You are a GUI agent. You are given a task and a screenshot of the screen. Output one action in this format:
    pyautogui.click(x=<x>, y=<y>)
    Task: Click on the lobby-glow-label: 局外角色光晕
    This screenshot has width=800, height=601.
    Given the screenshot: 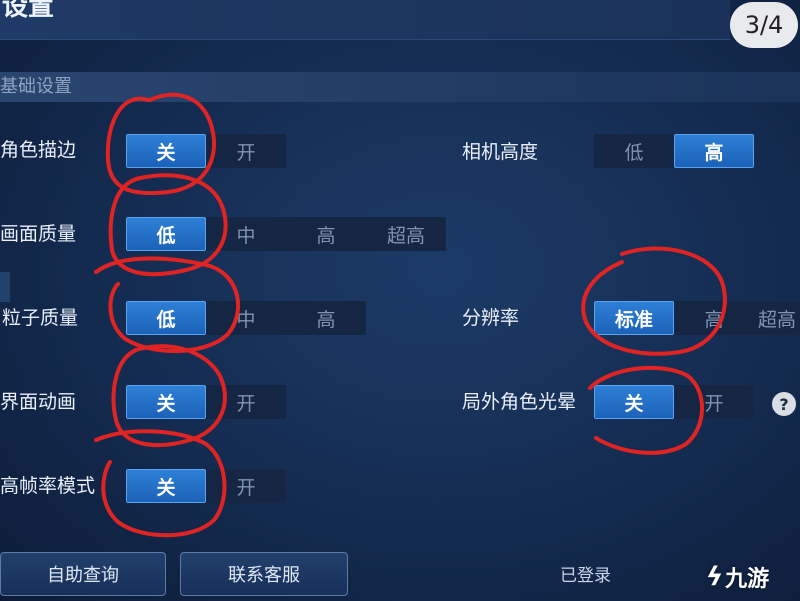 What is the action you would take?
    pyautogui.click(x=519, y=402)
    